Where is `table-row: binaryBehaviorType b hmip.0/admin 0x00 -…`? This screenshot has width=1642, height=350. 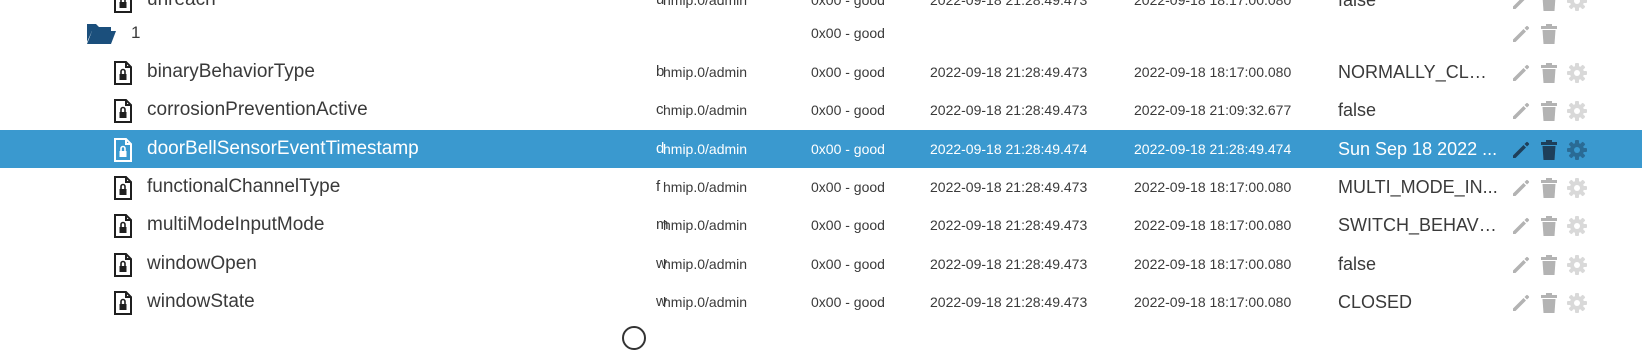
table-row: binaryBehaviorType b hmip.0/admin 0x00 -… is located at coordinates (821, 72).